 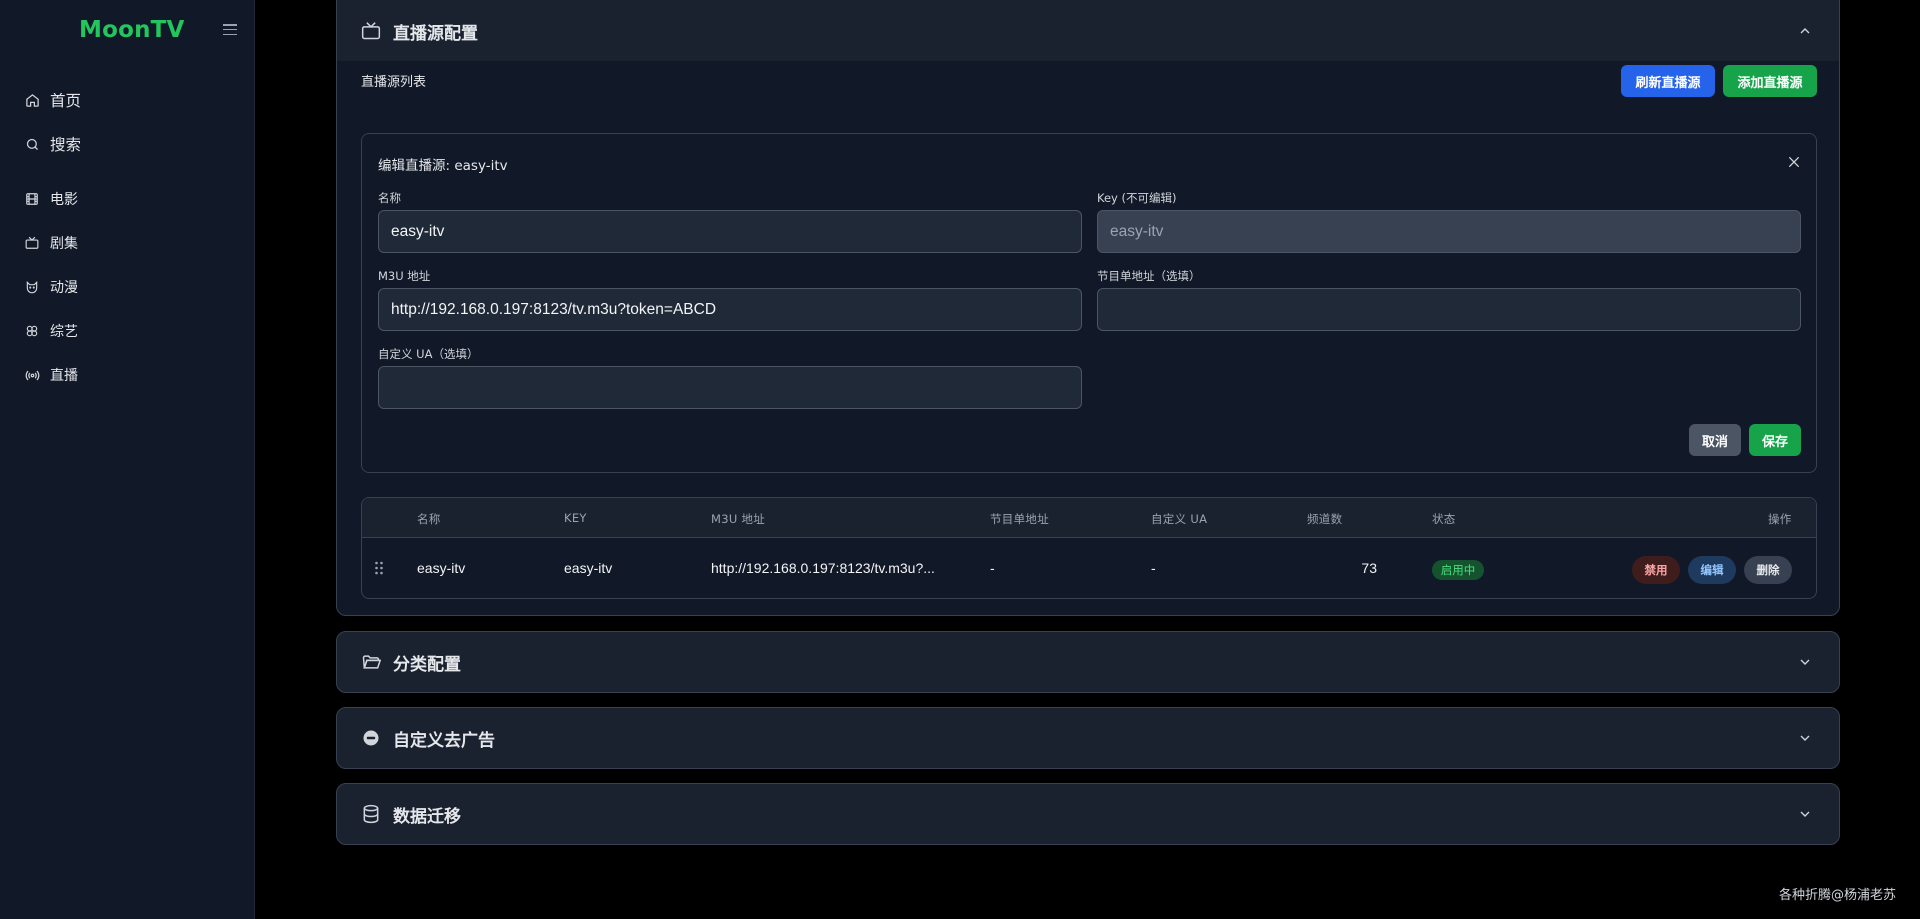 I want to click on sidebar-item-series: 剧集, so click(x=51, y=243).